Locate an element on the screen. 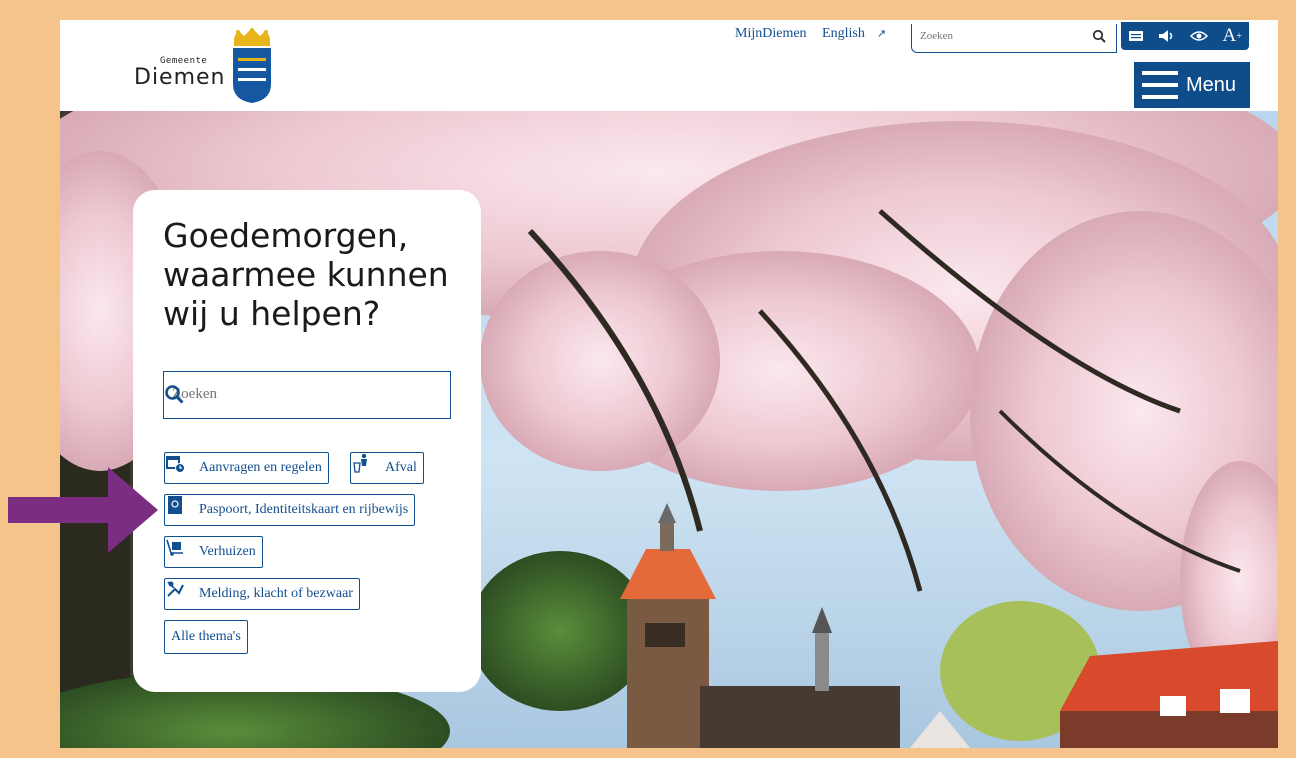  topic-paspoort-identiteitskaart-rijbewijs: Paspoort, Identiteitskaart en rijbewijs is located at coordinates (290, 510).